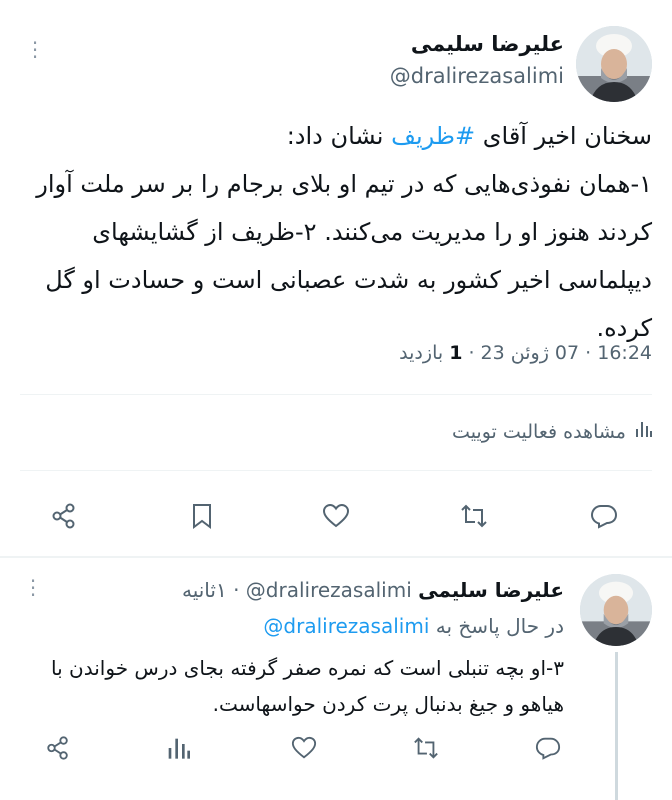  What do you see at coordinates (616, 726) in the screenshot?
I see `thread-line` at bounding box center [616, 726].